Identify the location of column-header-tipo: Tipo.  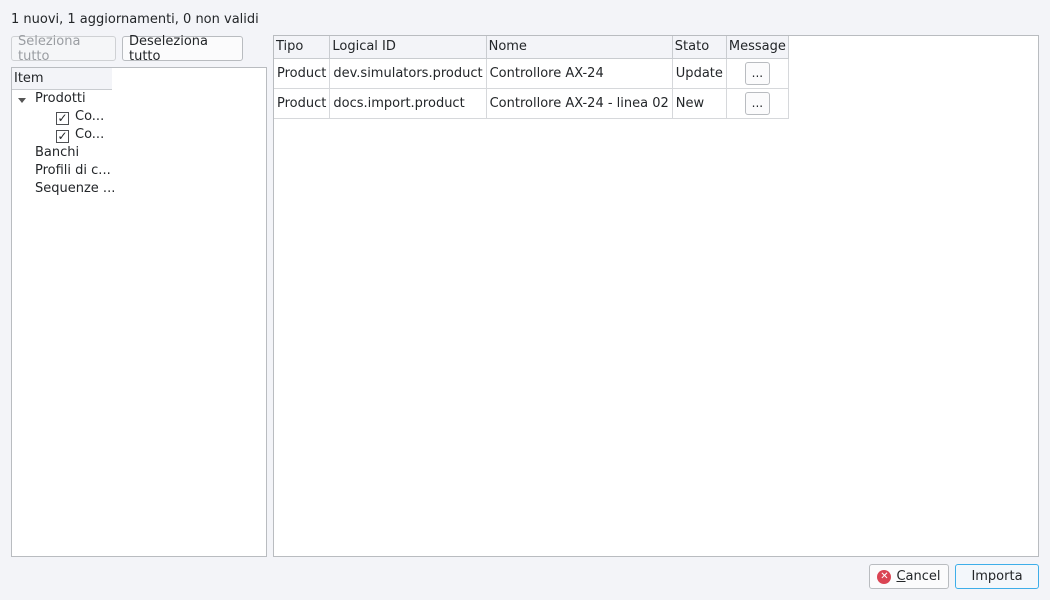
(302, 47).